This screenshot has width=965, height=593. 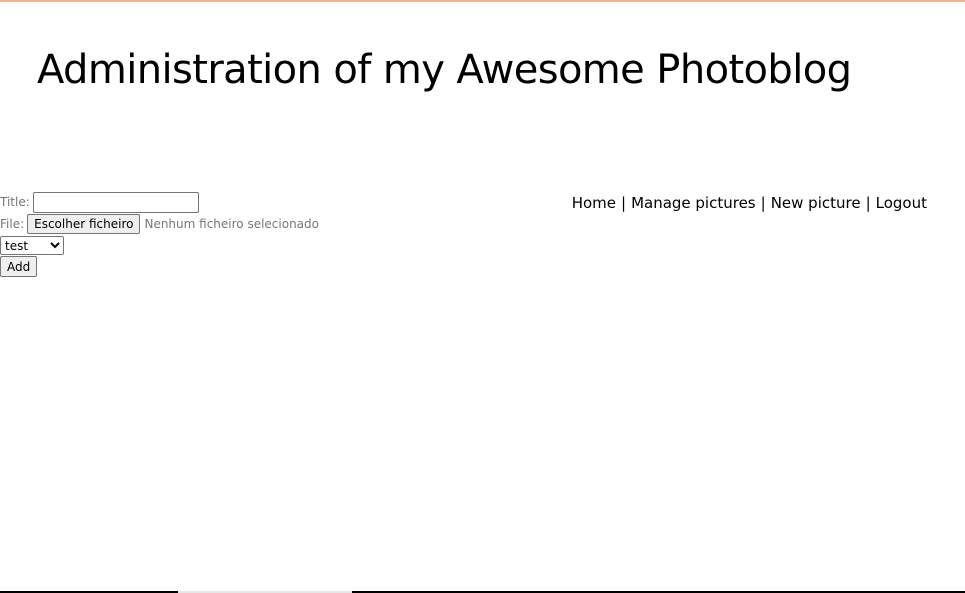 I want to click on category-select: test, so click(x=32, y=245).